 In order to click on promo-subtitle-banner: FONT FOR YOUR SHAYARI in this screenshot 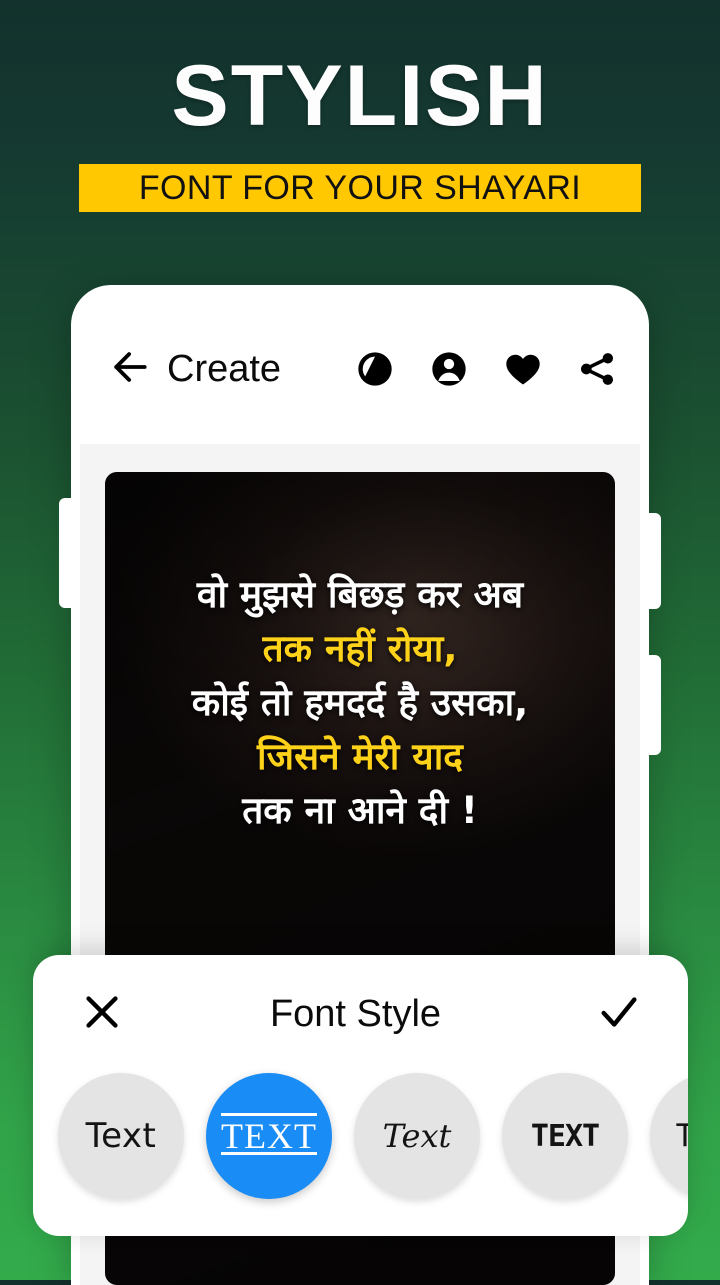, I will do `click(360, 188)`.